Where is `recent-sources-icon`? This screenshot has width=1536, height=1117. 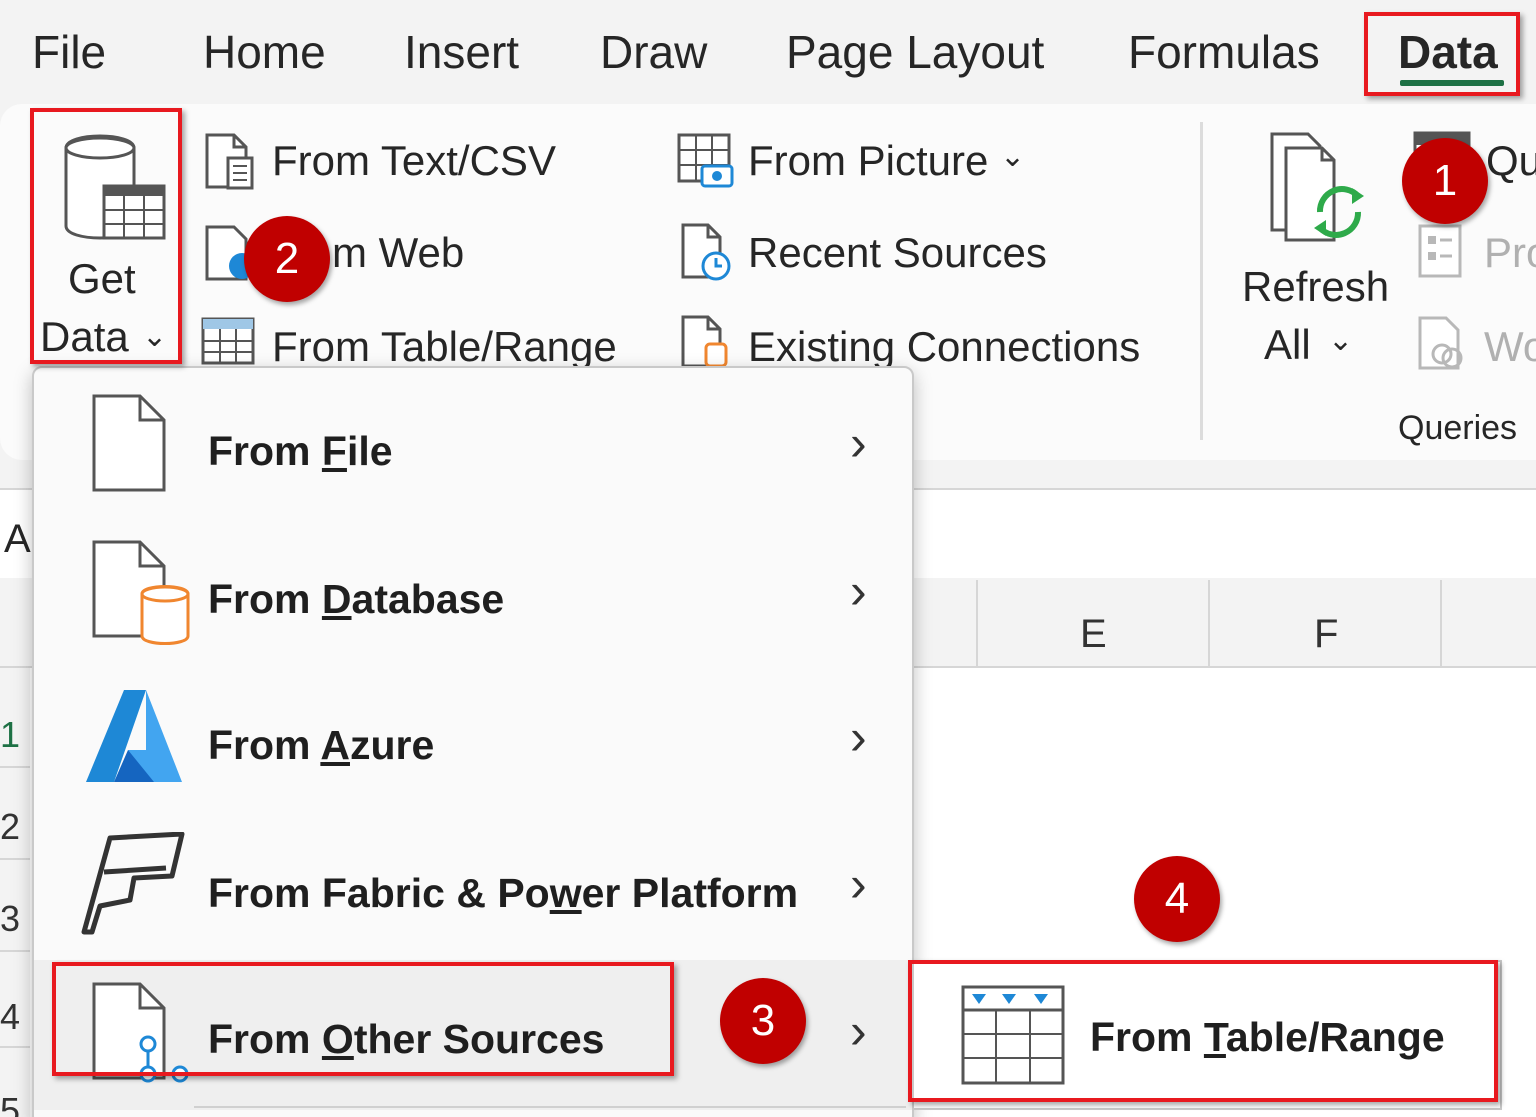 recent-sources-icon is located at coordinates (706, 252).